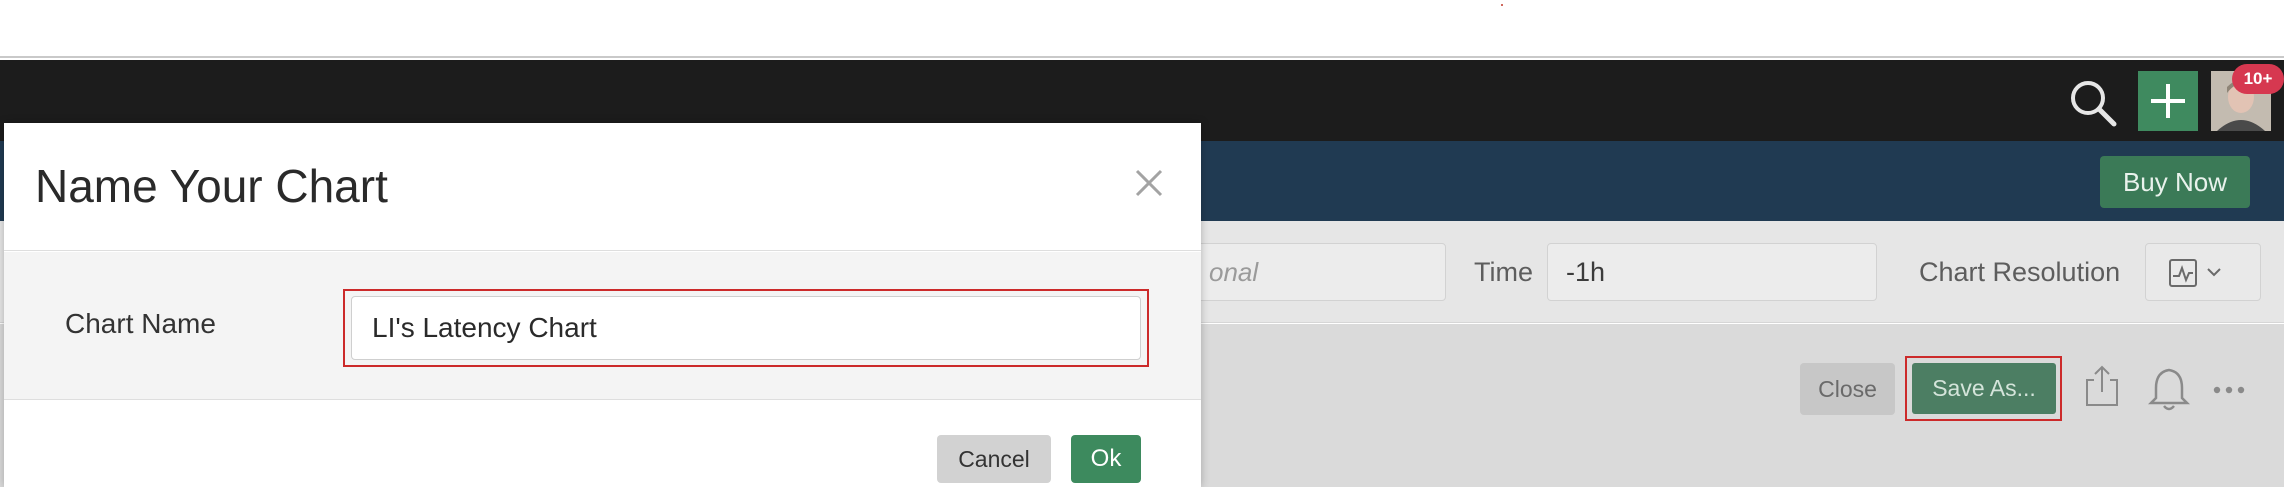  Describe the element at coordinates (602, 444) in the screenshot. I see `modal-footer: Cancel Ok` at that location.